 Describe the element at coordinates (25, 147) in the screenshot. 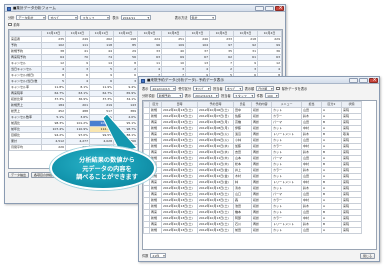

I see `table-cell: 月間平均` at that location.